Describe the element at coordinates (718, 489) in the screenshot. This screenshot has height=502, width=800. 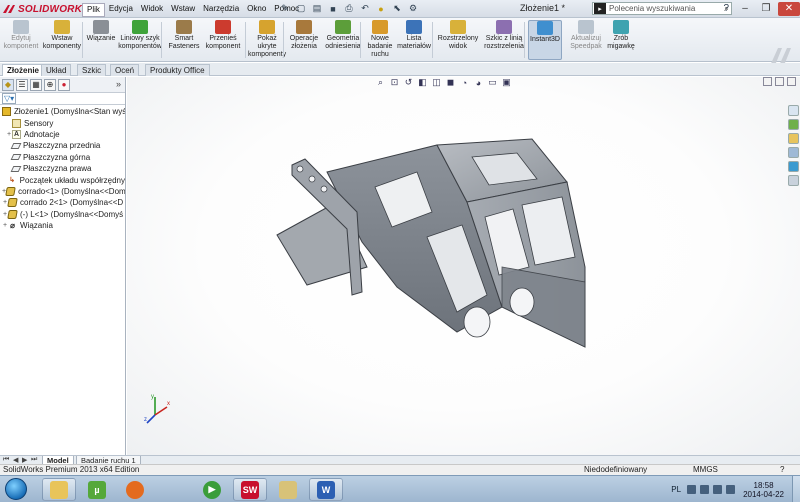
I see `volume-icon` at that location.